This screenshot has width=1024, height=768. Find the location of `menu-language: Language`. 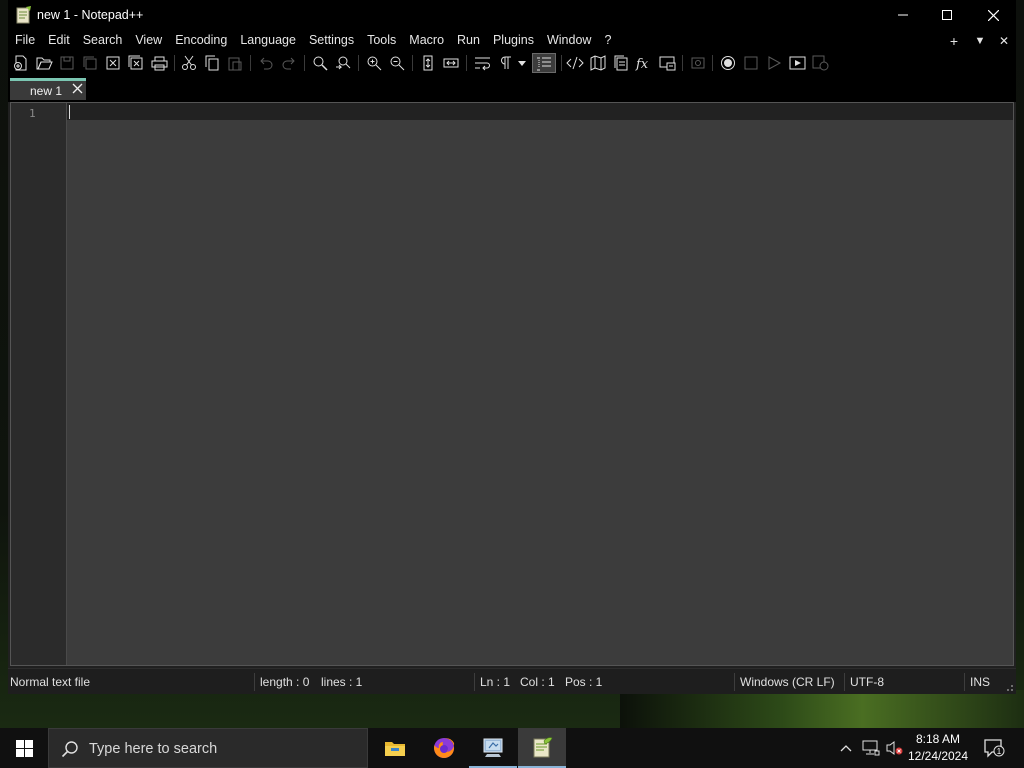

menu-language: Language is located at coordinates (267, 40).